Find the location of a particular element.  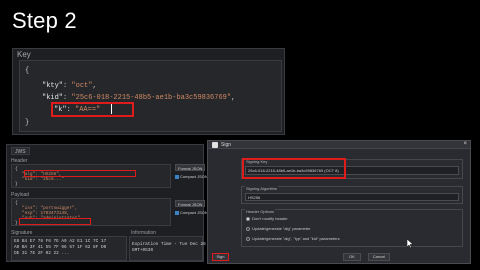

payload-compact-json-checkbox: Compact JSON is located at coordinates (191, 212).